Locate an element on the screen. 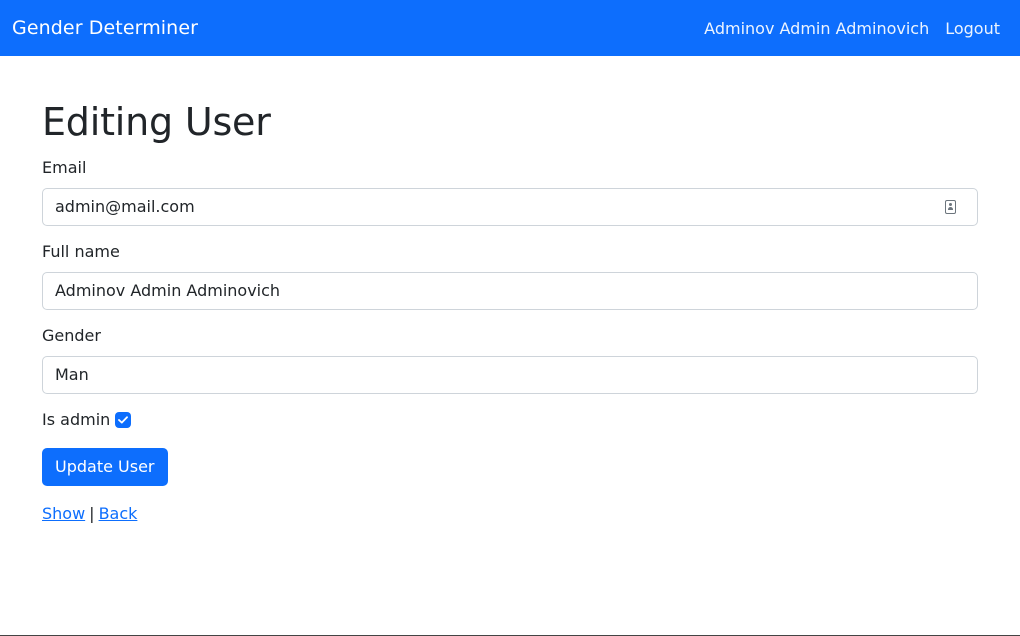 The width and height of the screenshot is (1020, 636). full-name-field-group: Full name is located at coordinates (510, 275).